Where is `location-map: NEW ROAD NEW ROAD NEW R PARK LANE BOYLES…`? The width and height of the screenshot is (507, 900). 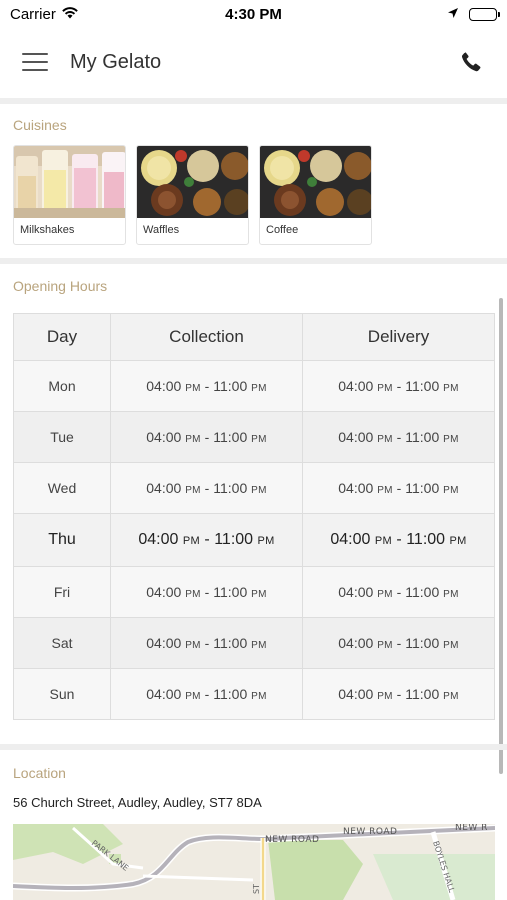 location-map: NEW ROAD NEW ROAD NEW R PARK LANE BOYLES… is located at coordinates (254, 862).